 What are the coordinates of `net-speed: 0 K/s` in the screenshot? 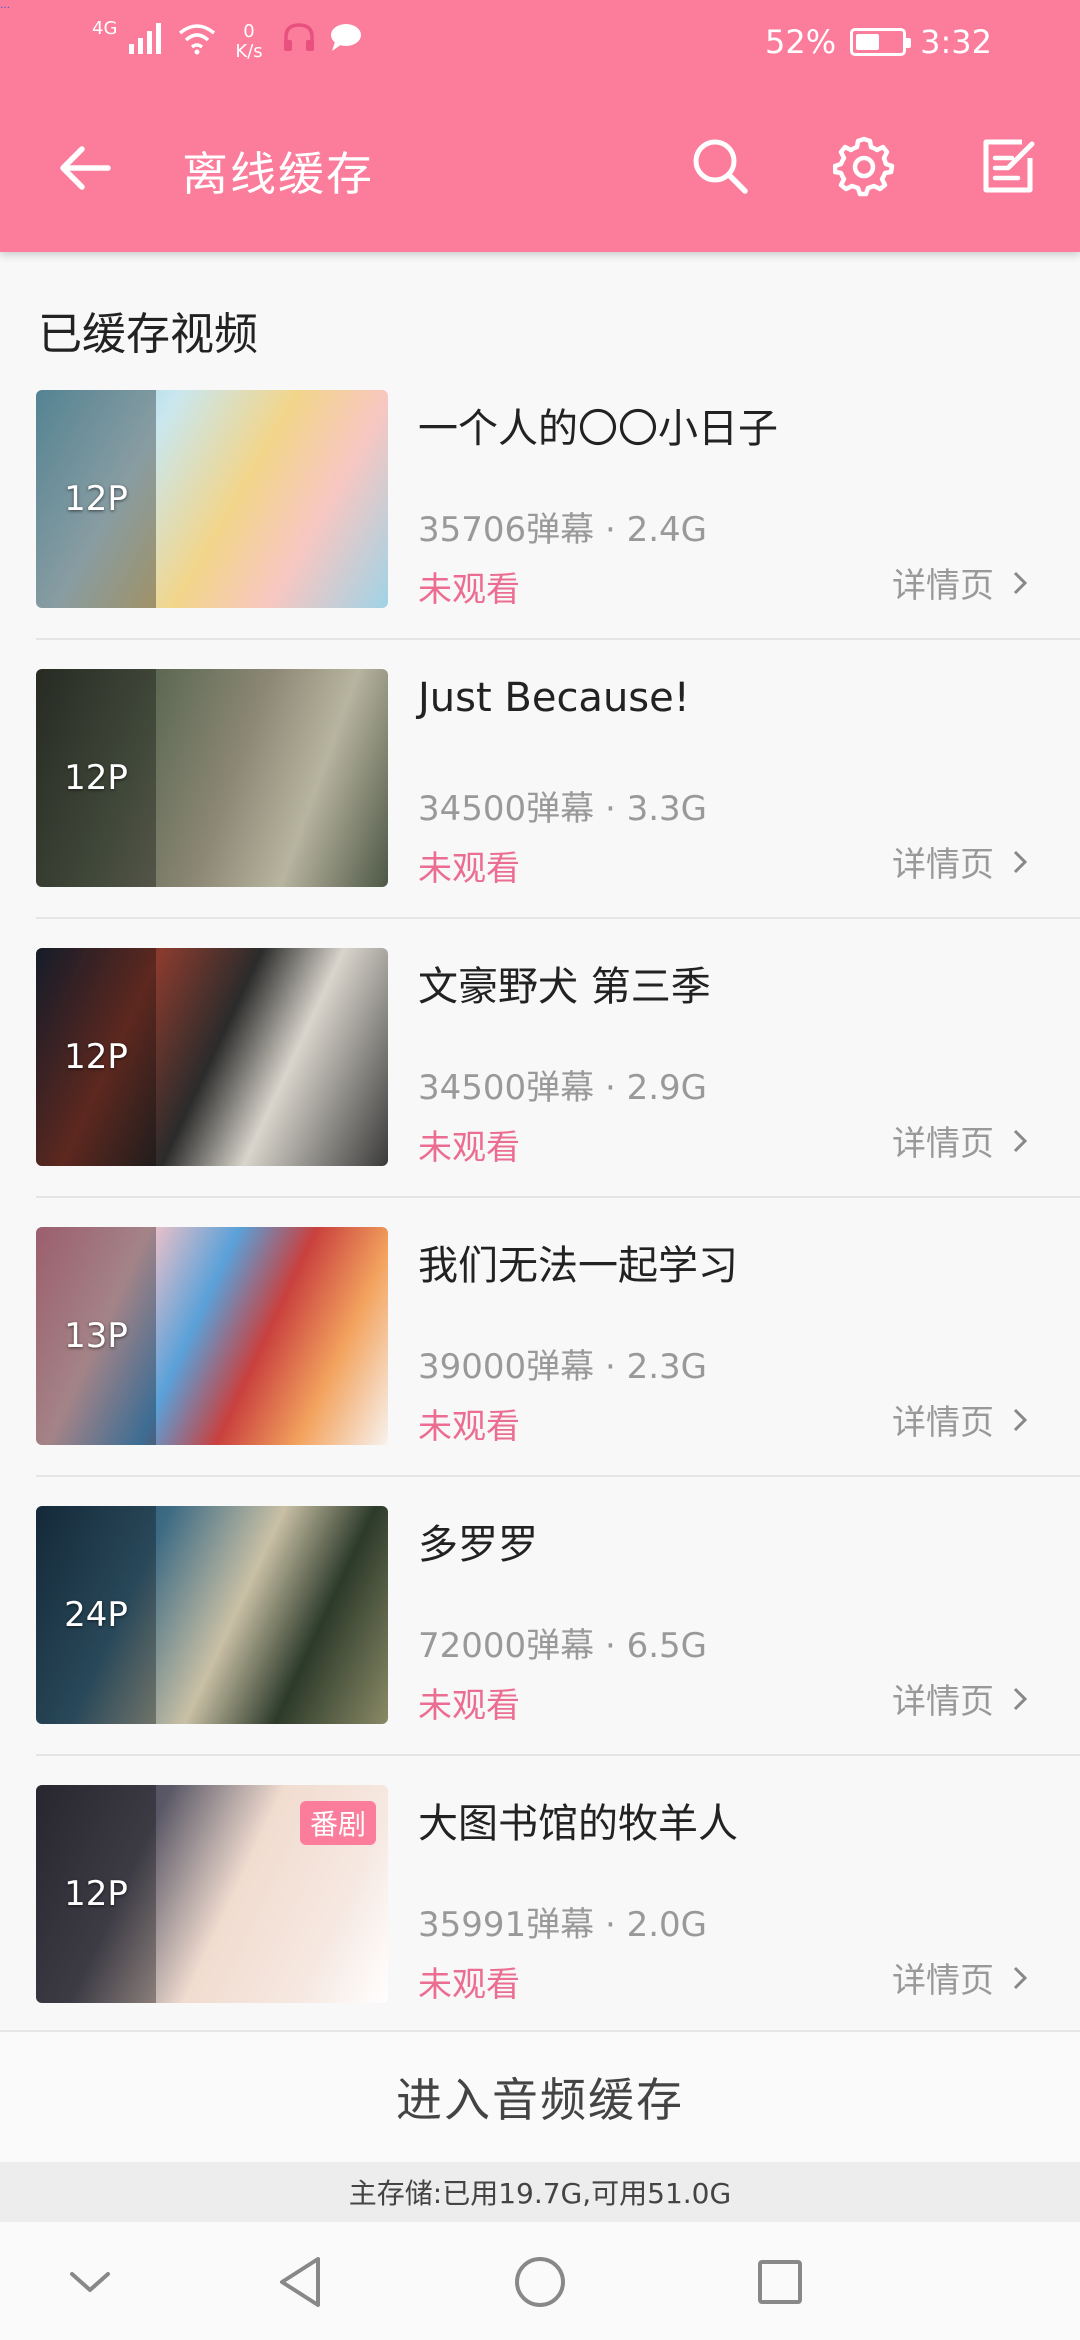 It's located at (248, 42).